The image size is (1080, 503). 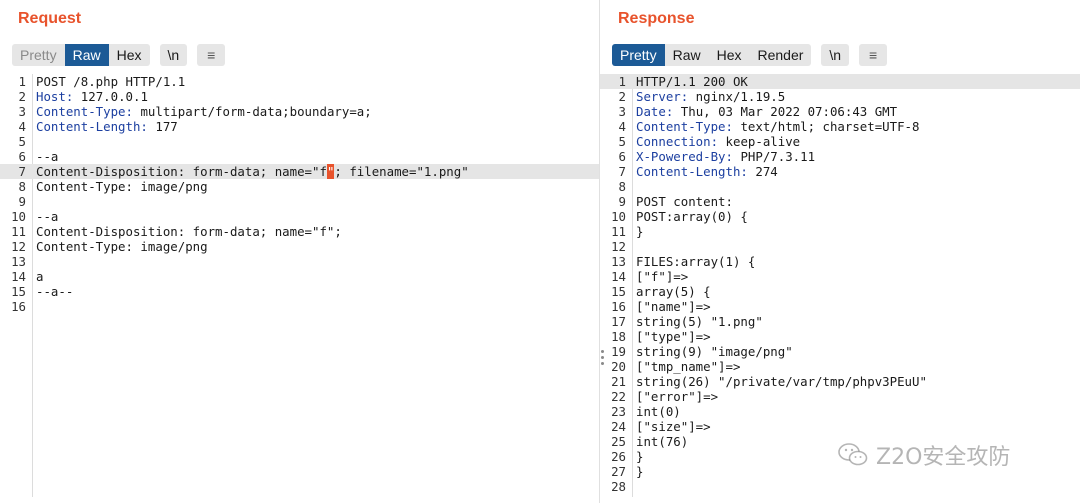 I want to click on line-number: 25, so click(x=618, y=441).